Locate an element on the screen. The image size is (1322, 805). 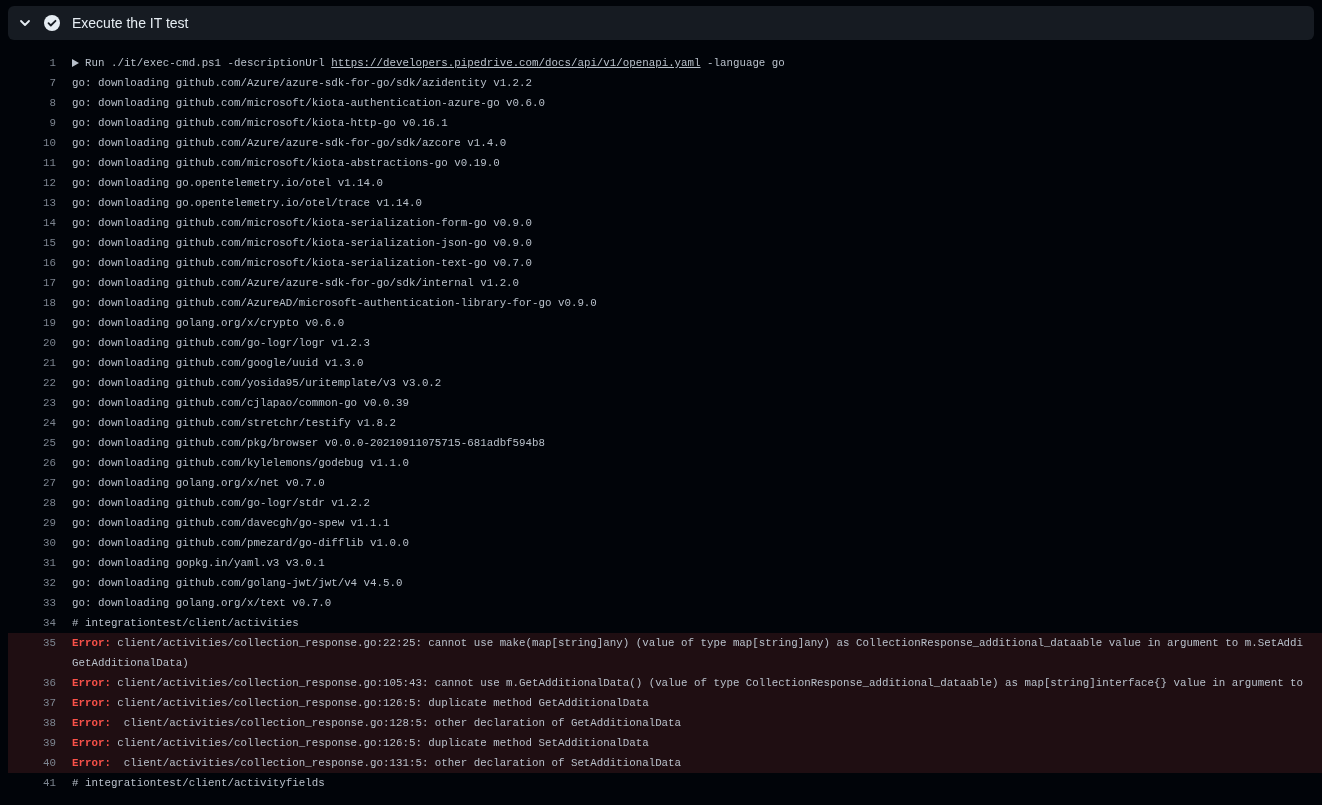
log-line: go: downloading github.com/AzureAD/microsoft-authentication-library-for-go v0.9.0 is located at coordinates (335, 303).